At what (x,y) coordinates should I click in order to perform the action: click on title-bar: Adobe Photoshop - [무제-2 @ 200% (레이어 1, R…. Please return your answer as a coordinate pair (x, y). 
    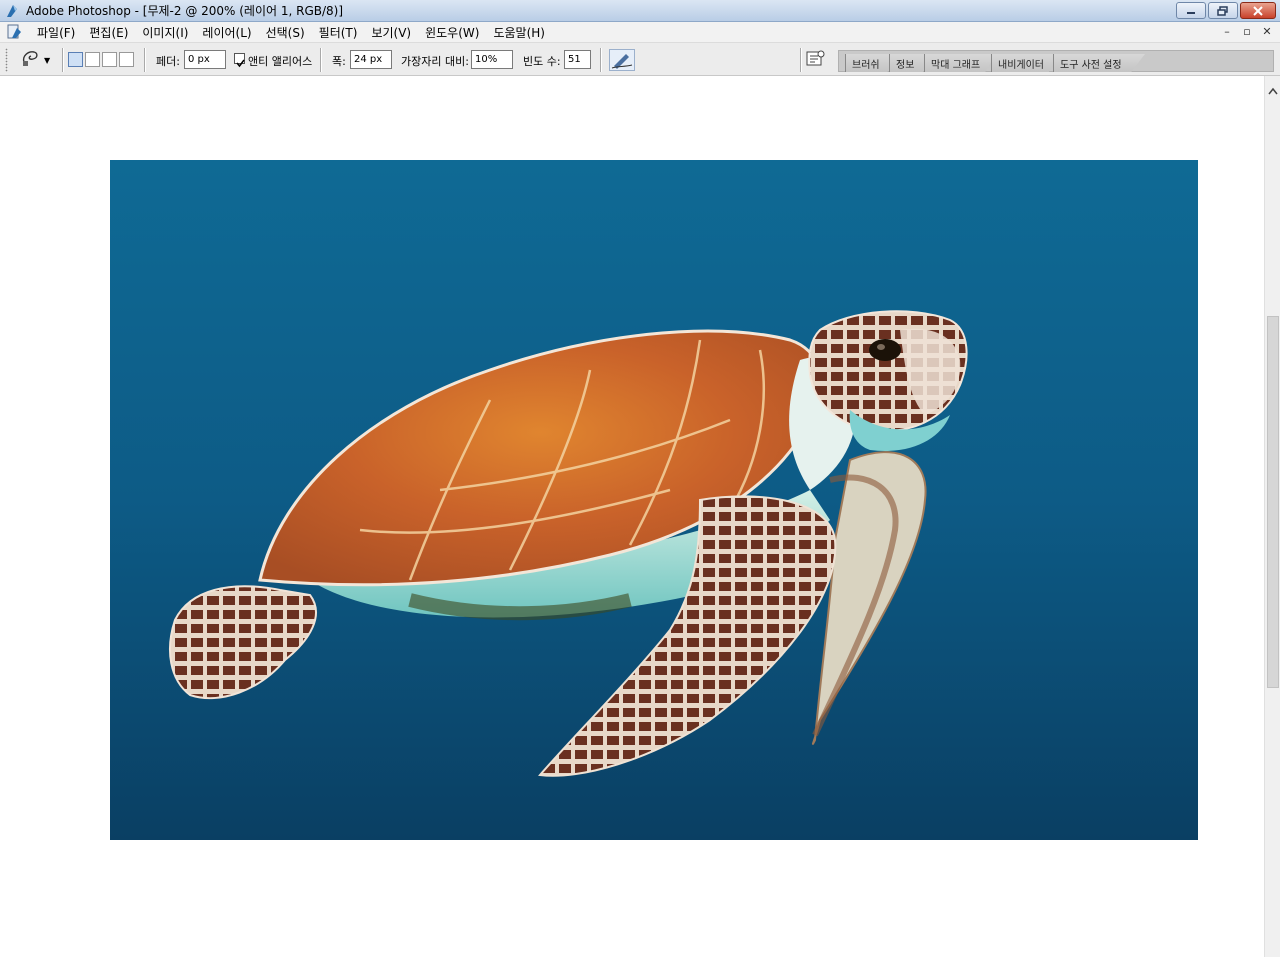
    Looking at the image, I should click on (640, 11).